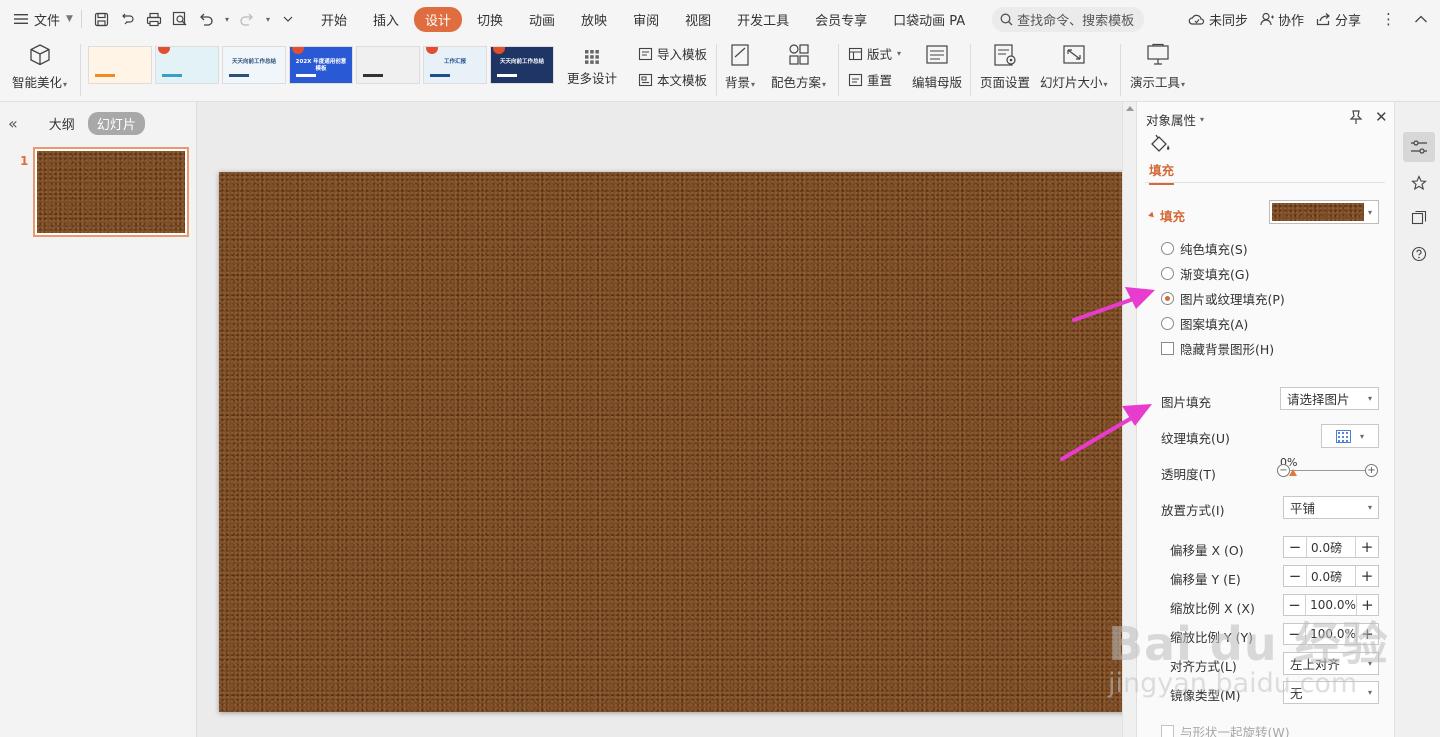 This screenshot has height=737, width=1440. What do you see at coordinates (206, 19) in the screenshot?
I see `undo-icon` at bounding box center [206, 19].